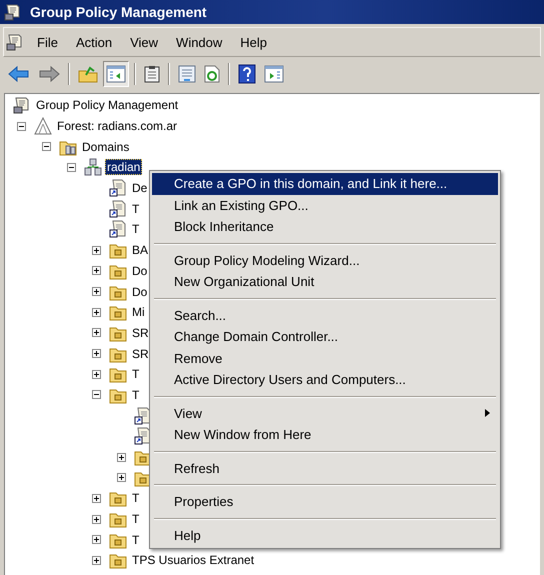  I want to click on tree-item: Group Policy Management, so click(107, 105).